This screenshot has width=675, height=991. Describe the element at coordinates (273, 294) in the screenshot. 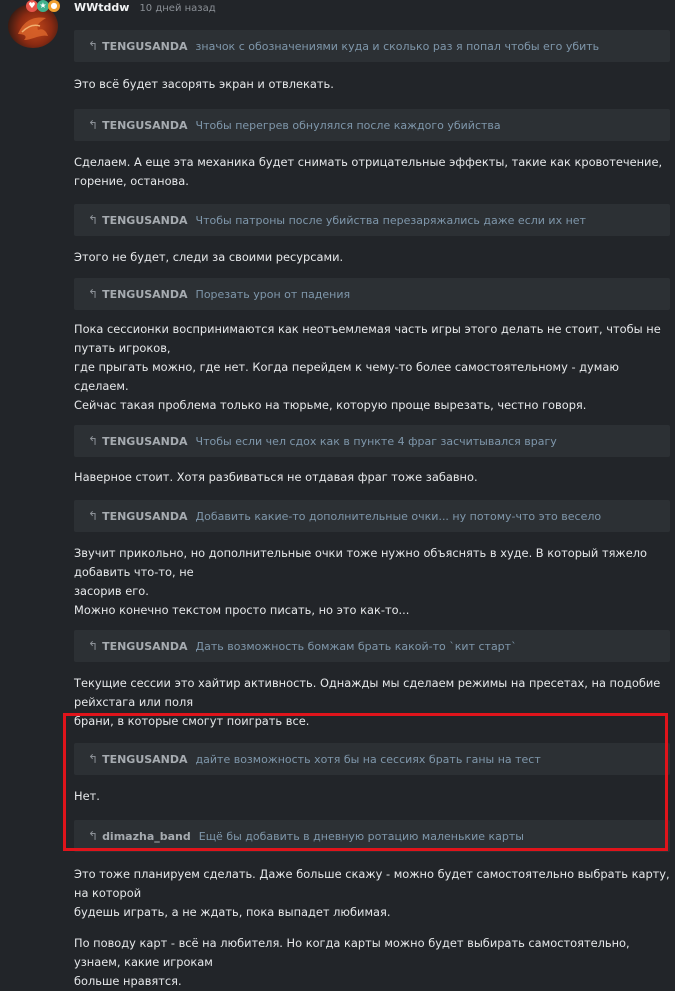

I see `quote-text: Порезать урон от падения` at that location.